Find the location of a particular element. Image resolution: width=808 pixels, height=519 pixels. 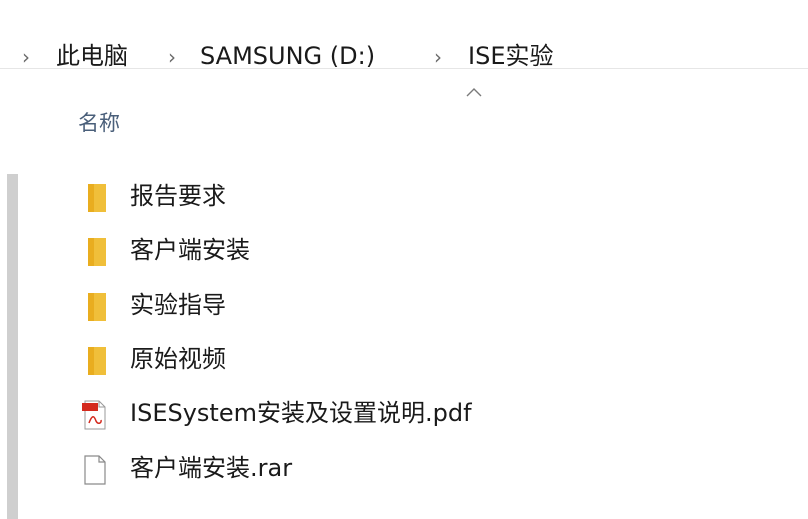

file-name: 客户端安装 is located at coordinates (190, 250).